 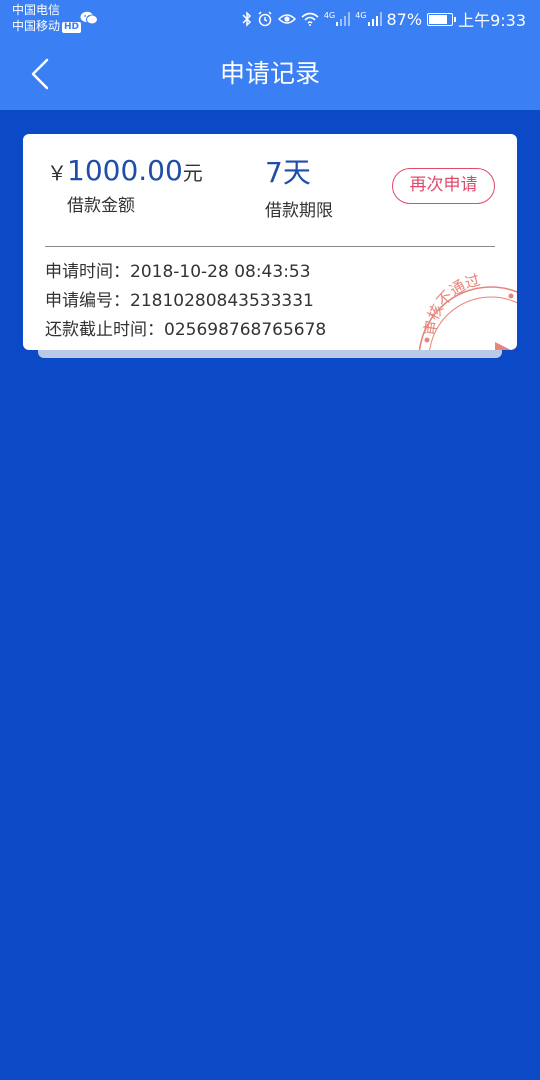 I want to click on loan-term-block: 7天 借款期限, so click(x=299, y=187).